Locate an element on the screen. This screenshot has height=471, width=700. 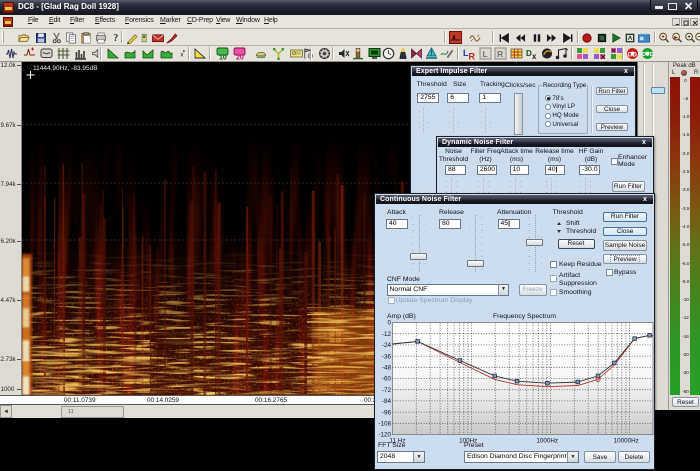
svg-text: 20 is located at coordinates (240, 58).